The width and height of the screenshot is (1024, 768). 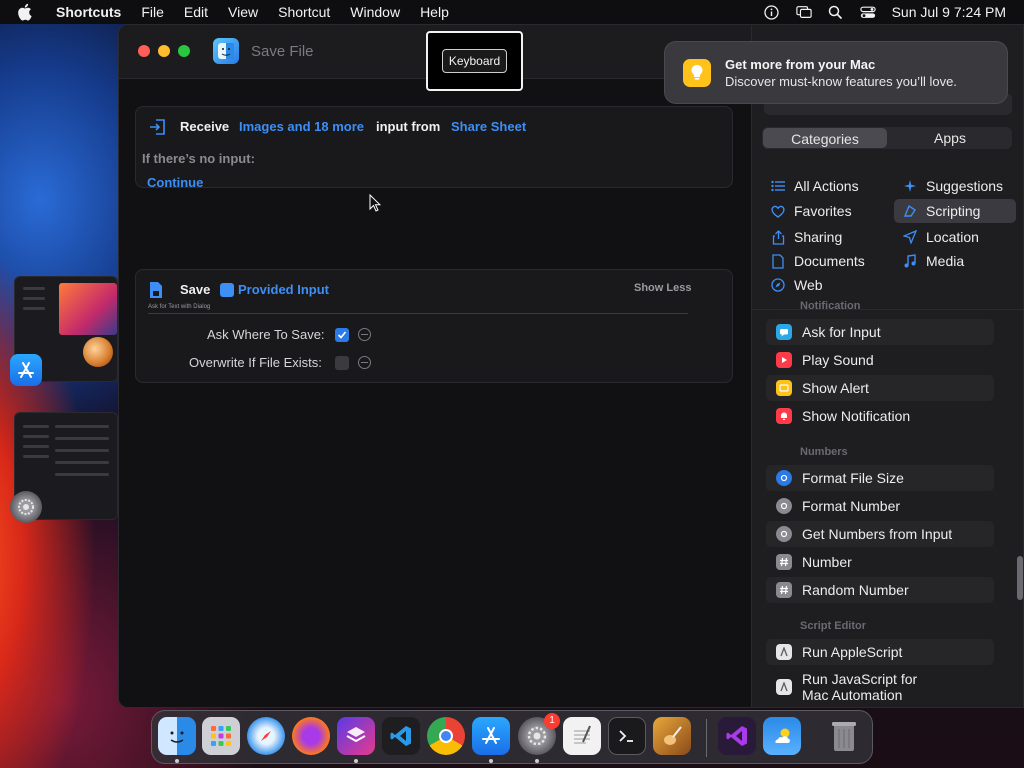 I want to click on category-scripting: Scripting, so click(x=955, y=211).